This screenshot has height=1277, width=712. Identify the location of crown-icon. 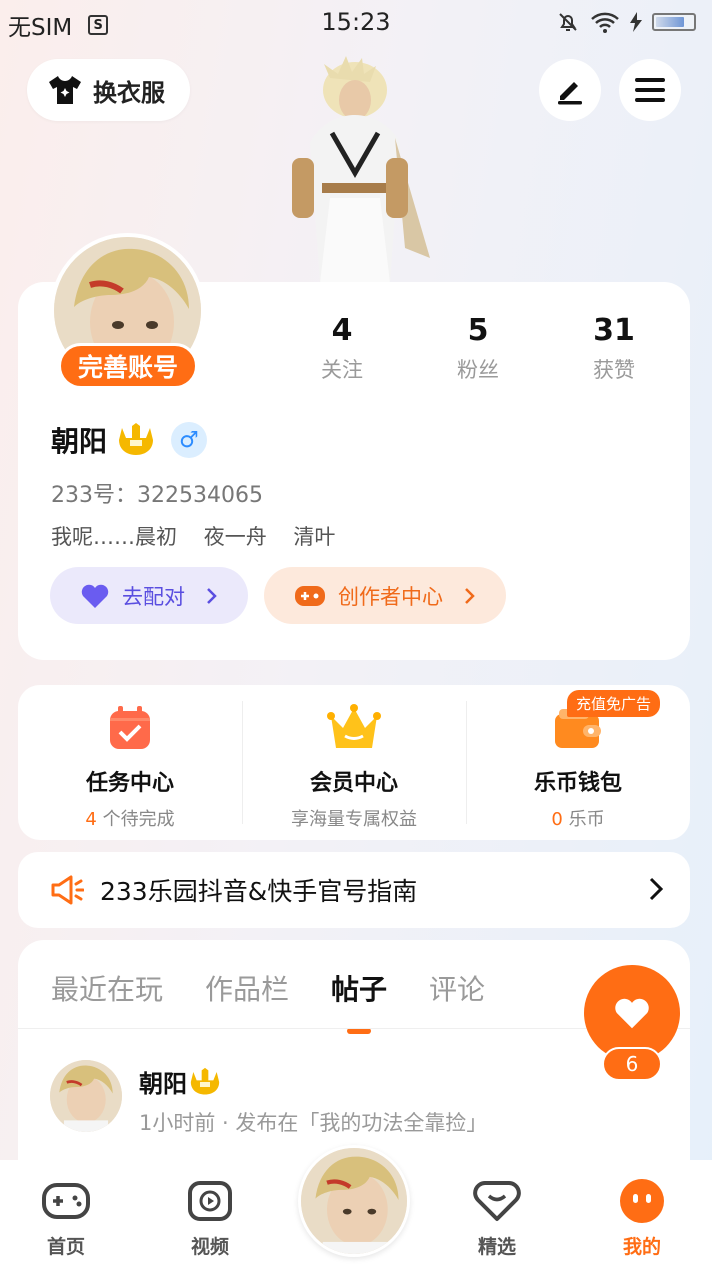
(354, 726).